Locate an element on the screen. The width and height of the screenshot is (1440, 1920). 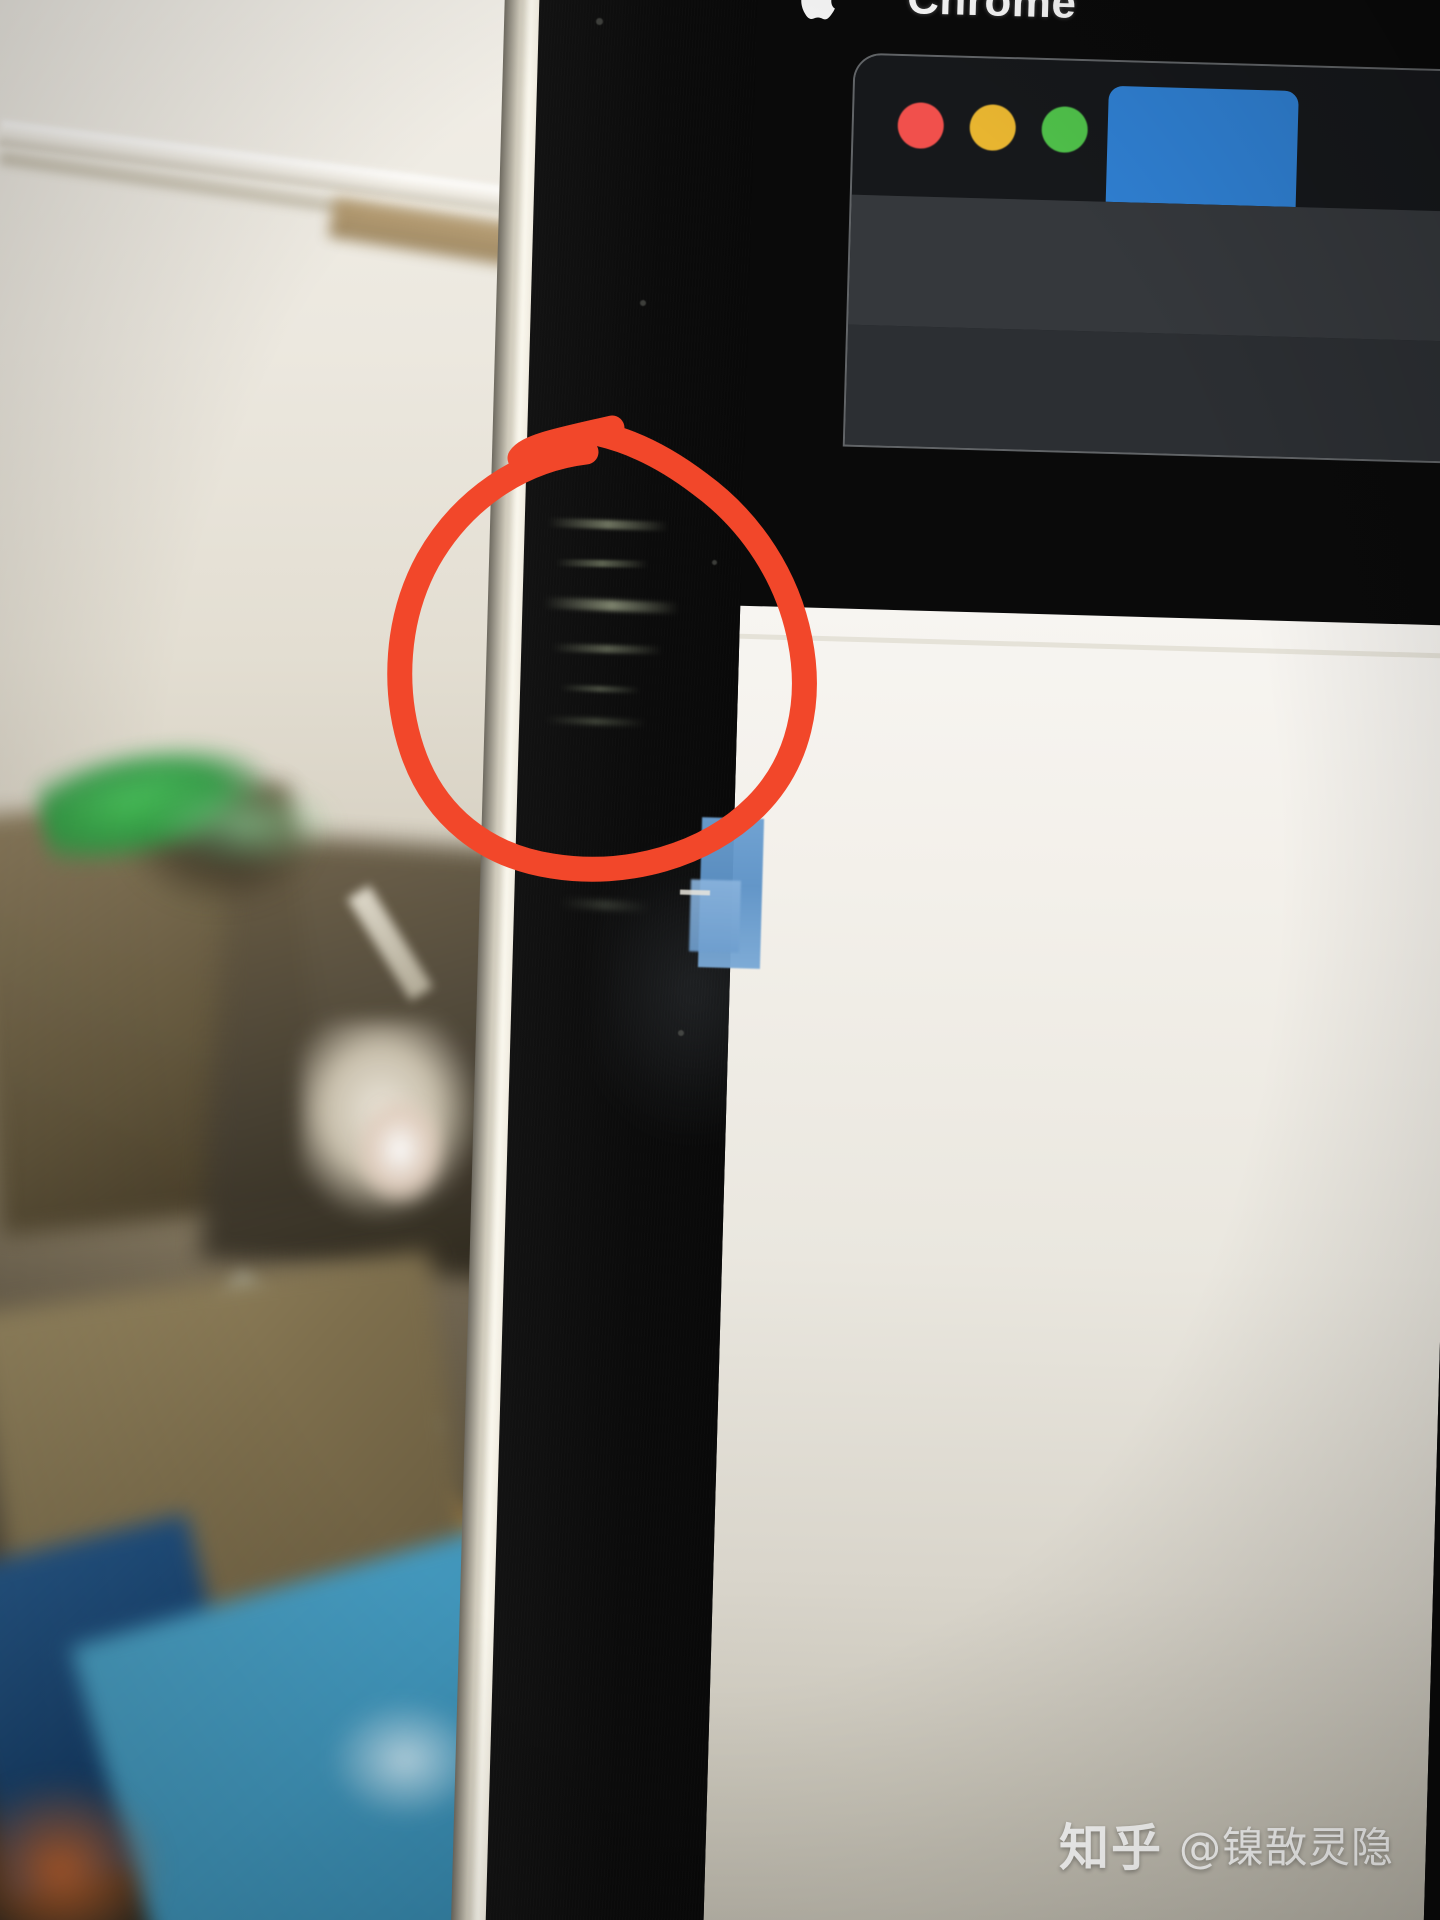
minimize-button is located at coordinates (993, 127).